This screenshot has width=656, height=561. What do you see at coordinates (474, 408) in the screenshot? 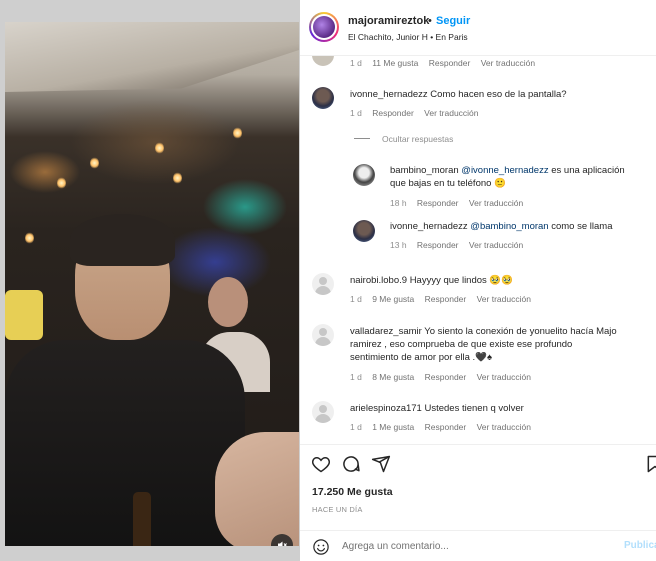
I see `comment-body: Ustedes tienen q volver` at bounding box center [474, 408].